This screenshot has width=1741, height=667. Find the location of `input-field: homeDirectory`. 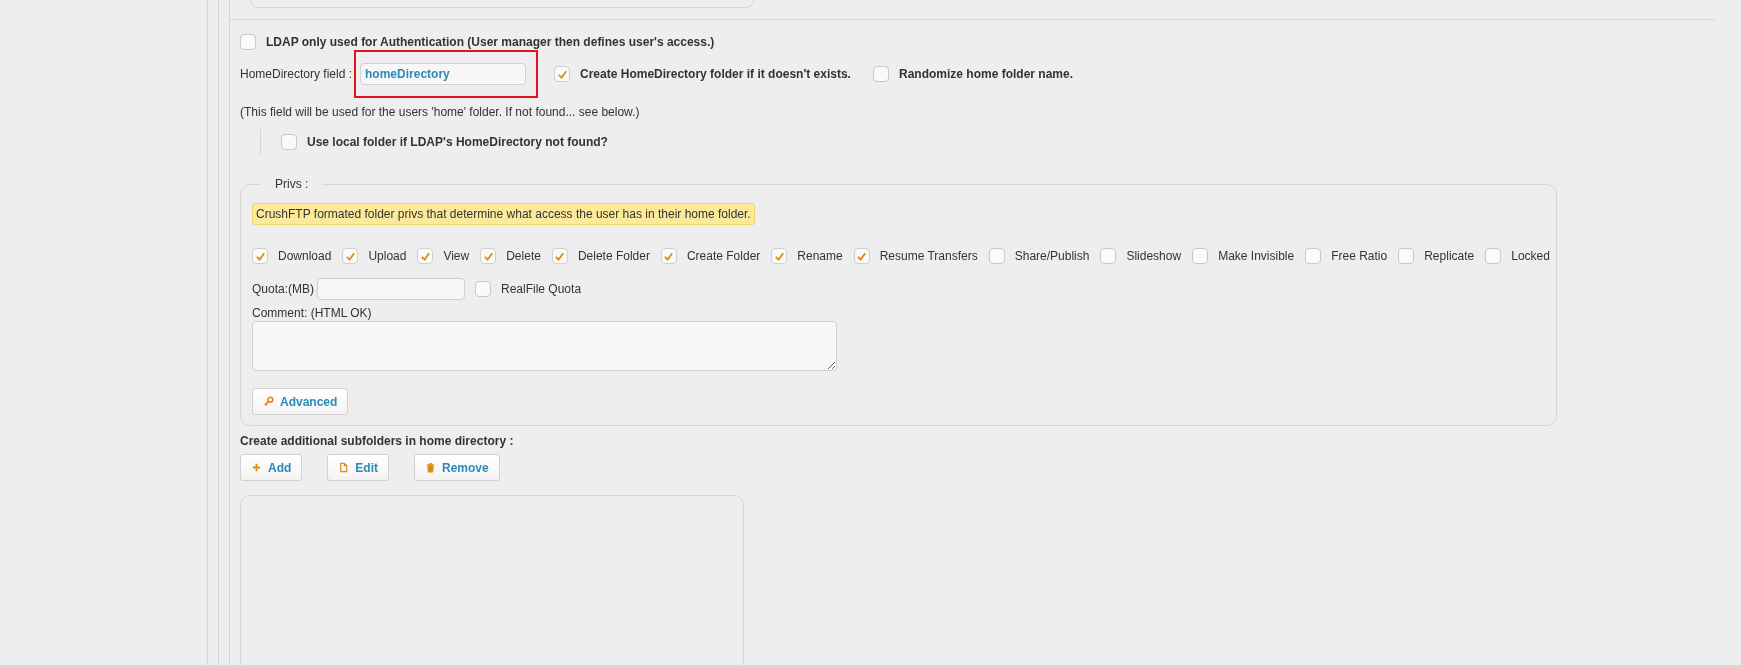

input-field: homeDirectory is located at coordinates (443, 74).